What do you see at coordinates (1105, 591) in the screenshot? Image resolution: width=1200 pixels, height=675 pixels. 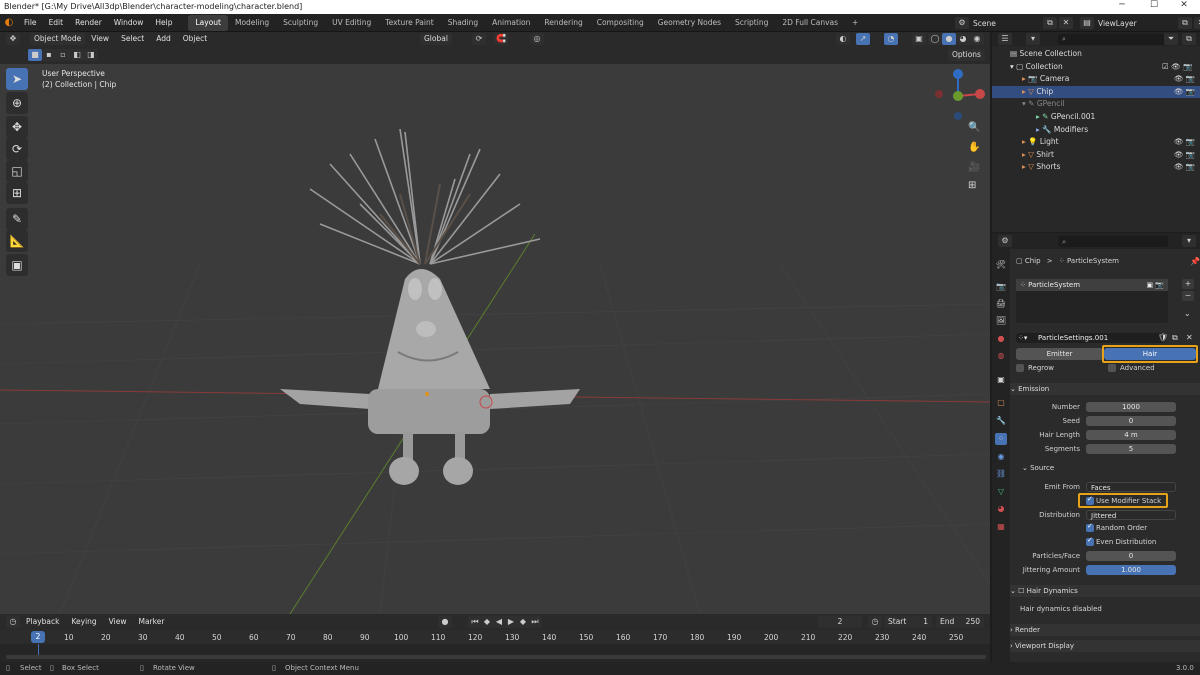 I see `hair-dynamics-panel-header: ⌄ ☐ Hair Dynamics` at bounding box center [1105, 591].